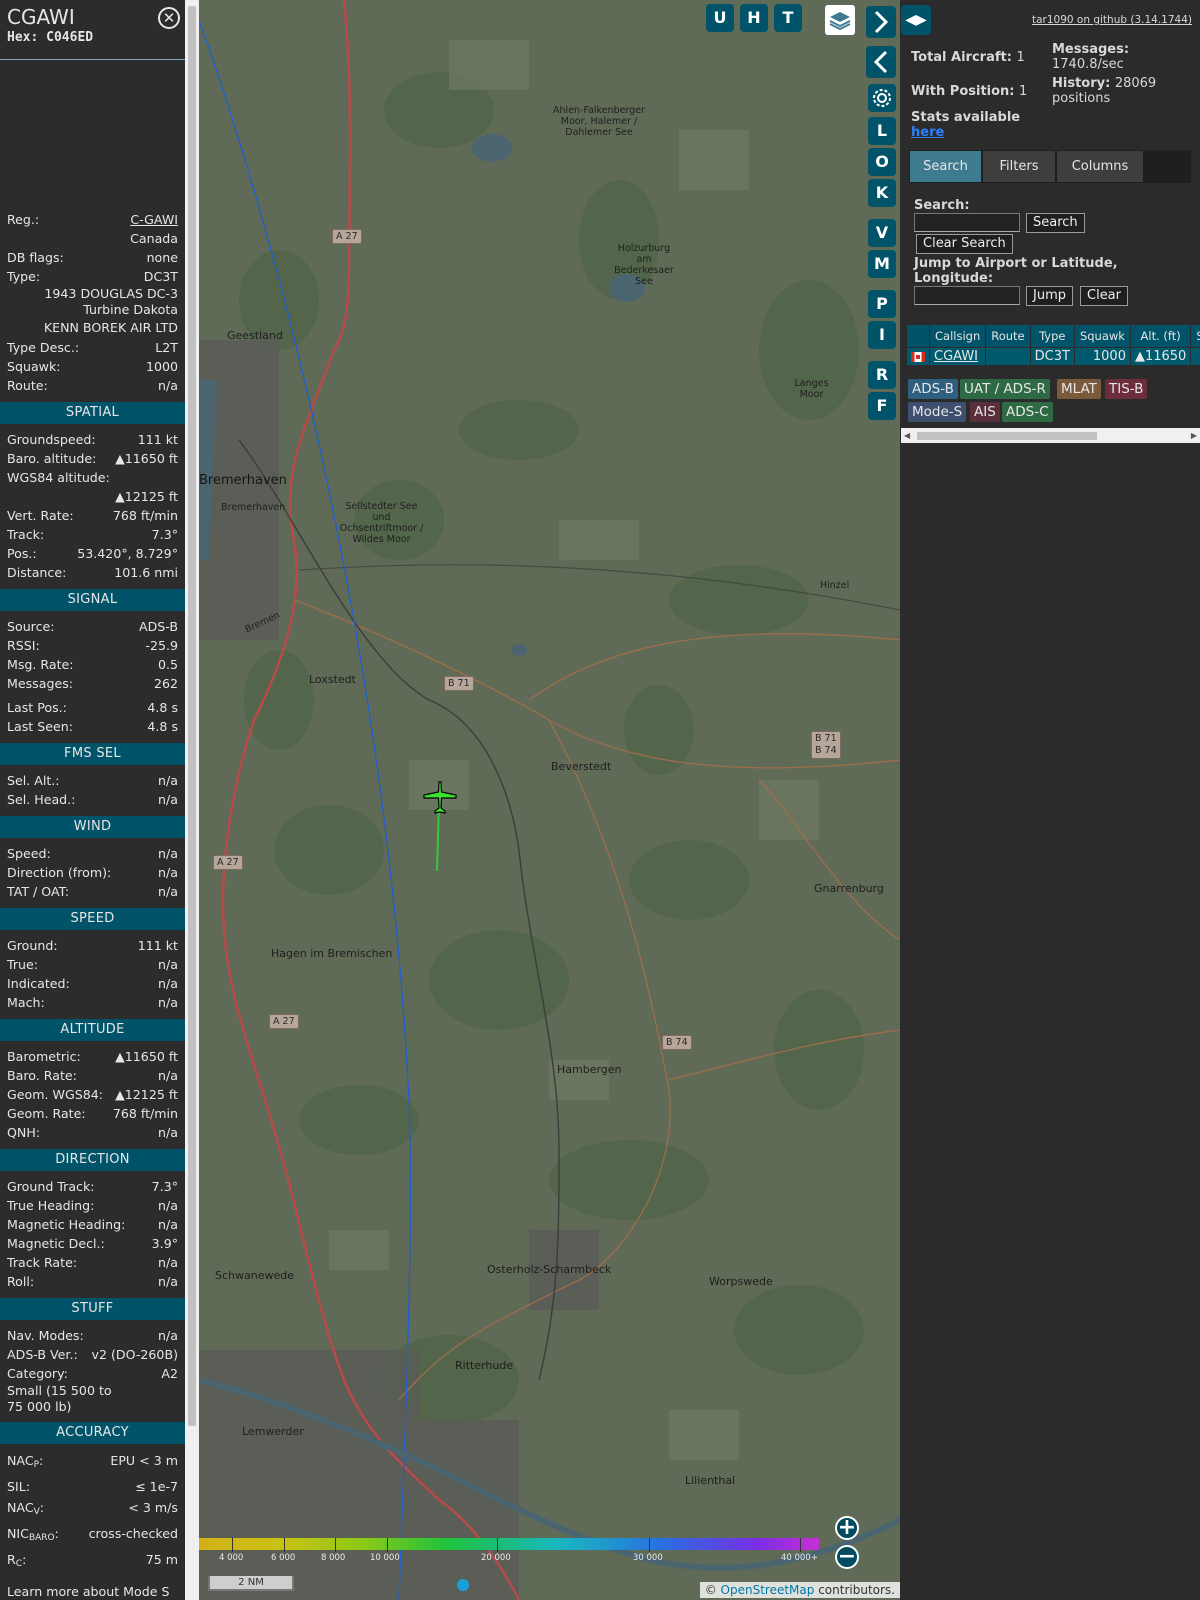 This screenshot has width=1200, height=1600. What do you see at coordinates (958, 336) in the screenshot?
I see `col-callsign: Callsign` at bounding box center [958, 336].